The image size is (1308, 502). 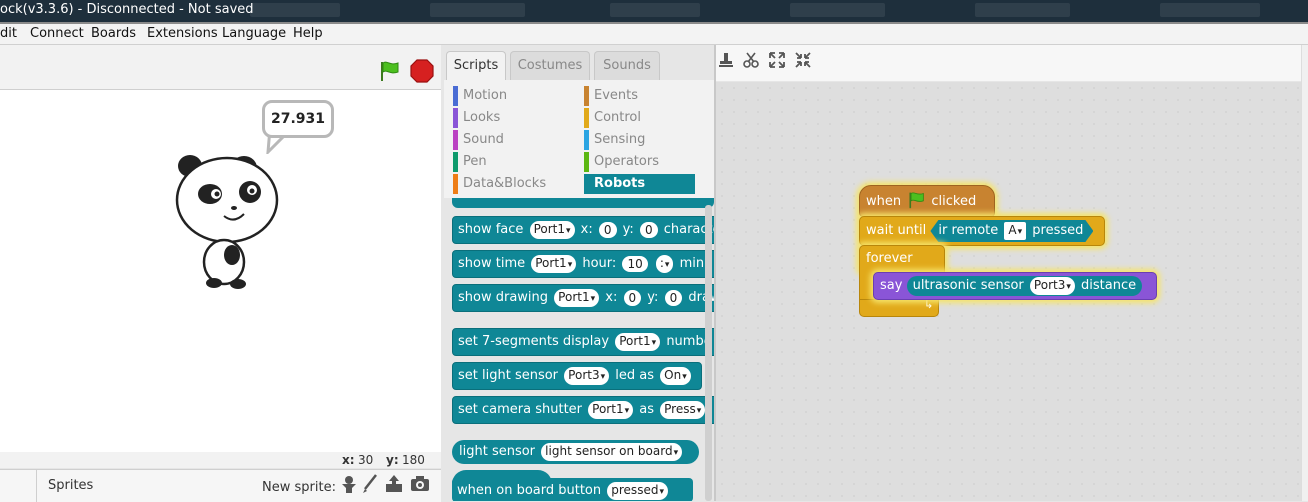 I want to click on block-text: say, so click(x=891, y=285).